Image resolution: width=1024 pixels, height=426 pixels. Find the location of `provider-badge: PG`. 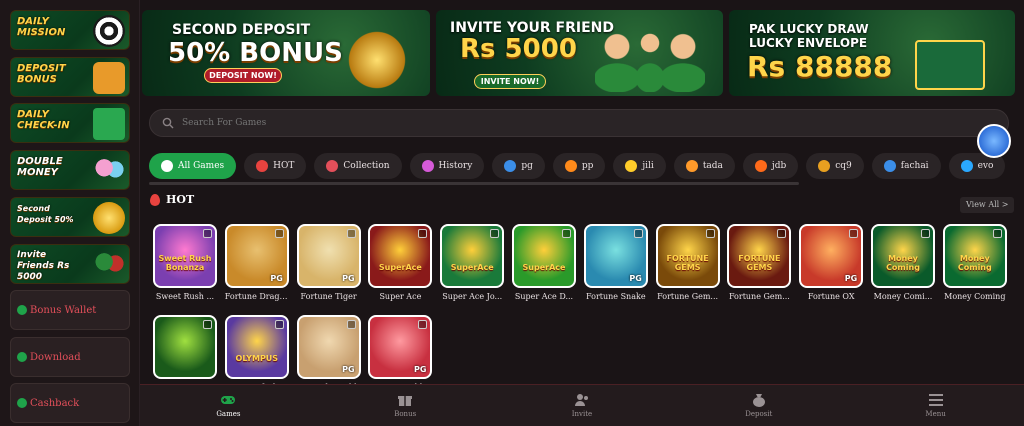

provider-badge: PG is located at coordinates (348, 369).